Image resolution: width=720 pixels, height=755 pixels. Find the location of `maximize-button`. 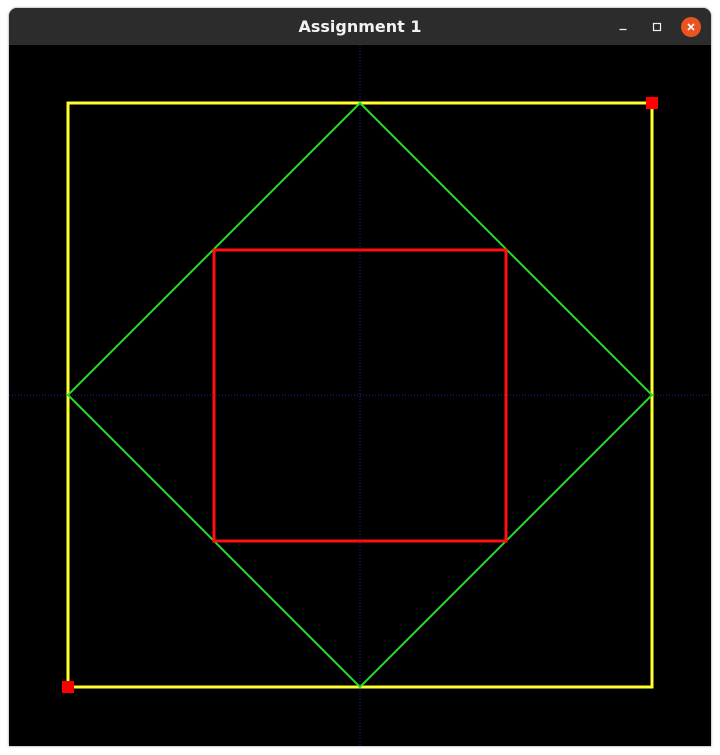

maximize-button is located at coordinates (657, 27).